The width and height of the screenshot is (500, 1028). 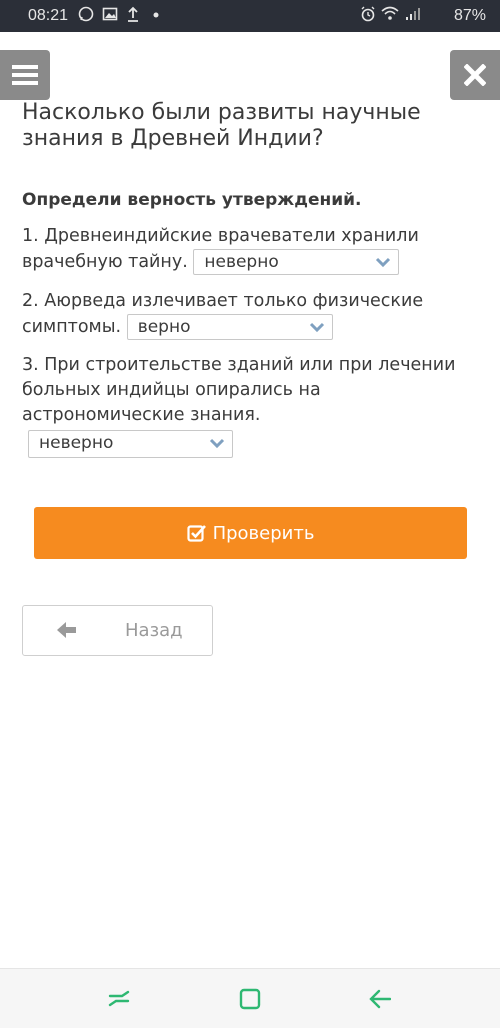 I want to click on hamburger-icon, so click(x=25, y=75).